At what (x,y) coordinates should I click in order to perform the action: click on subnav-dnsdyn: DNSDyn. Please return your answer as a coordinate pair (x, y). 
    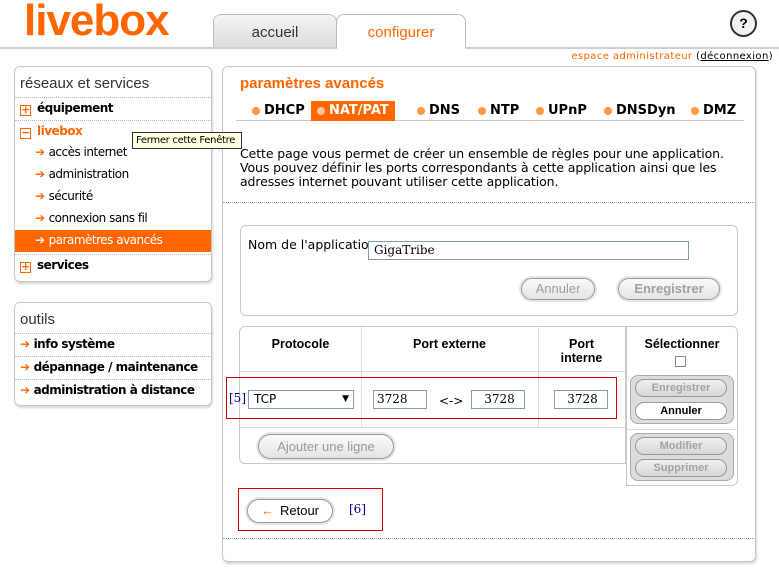
    Looking at the image, I should click on (637, 111).